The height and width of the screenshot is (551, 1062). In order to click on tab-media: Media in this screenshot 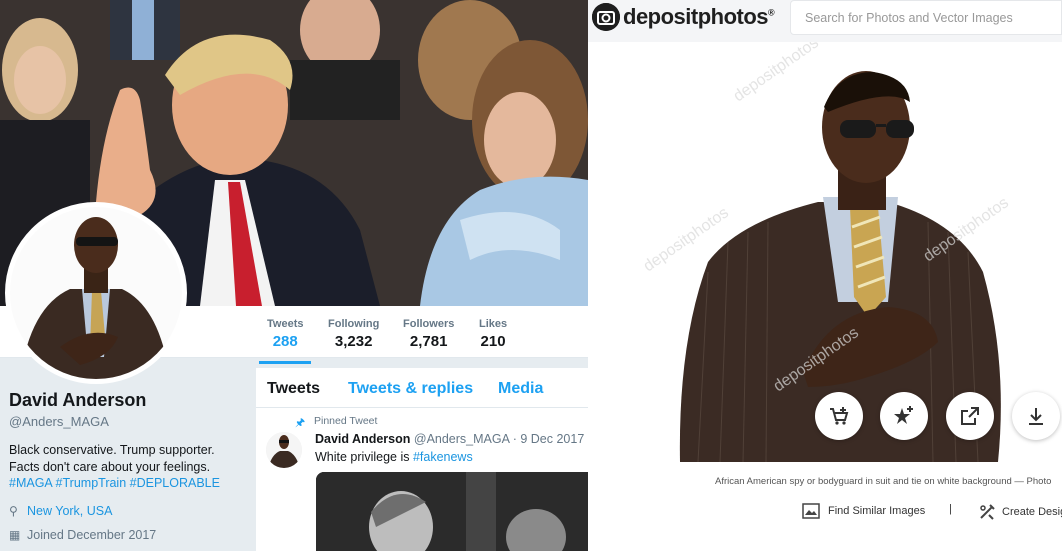, I will do `click(520, 389)`.